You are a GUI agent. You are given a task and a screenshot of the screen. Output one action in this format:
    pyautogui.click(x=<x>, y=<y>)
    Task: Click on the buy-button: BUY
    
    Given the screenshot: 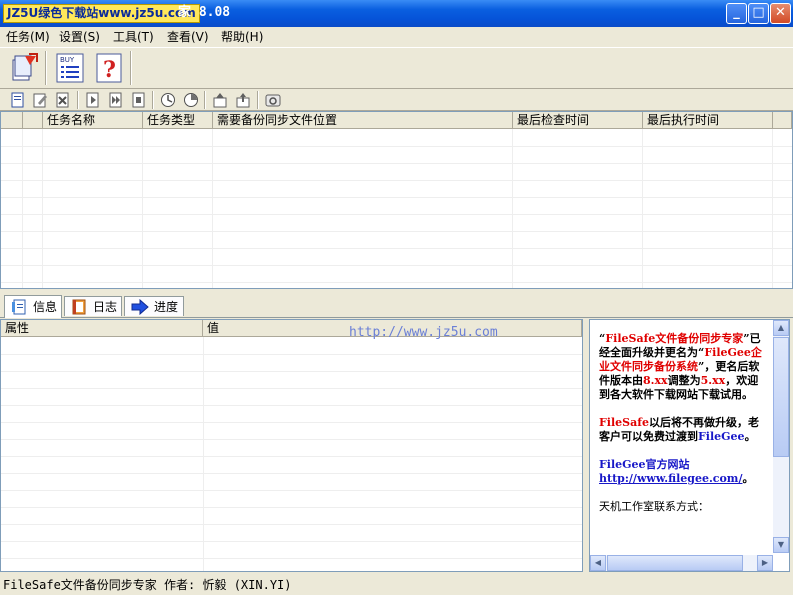 What is the action you would take?
    pyautogui.click(x=70, y=68)
    